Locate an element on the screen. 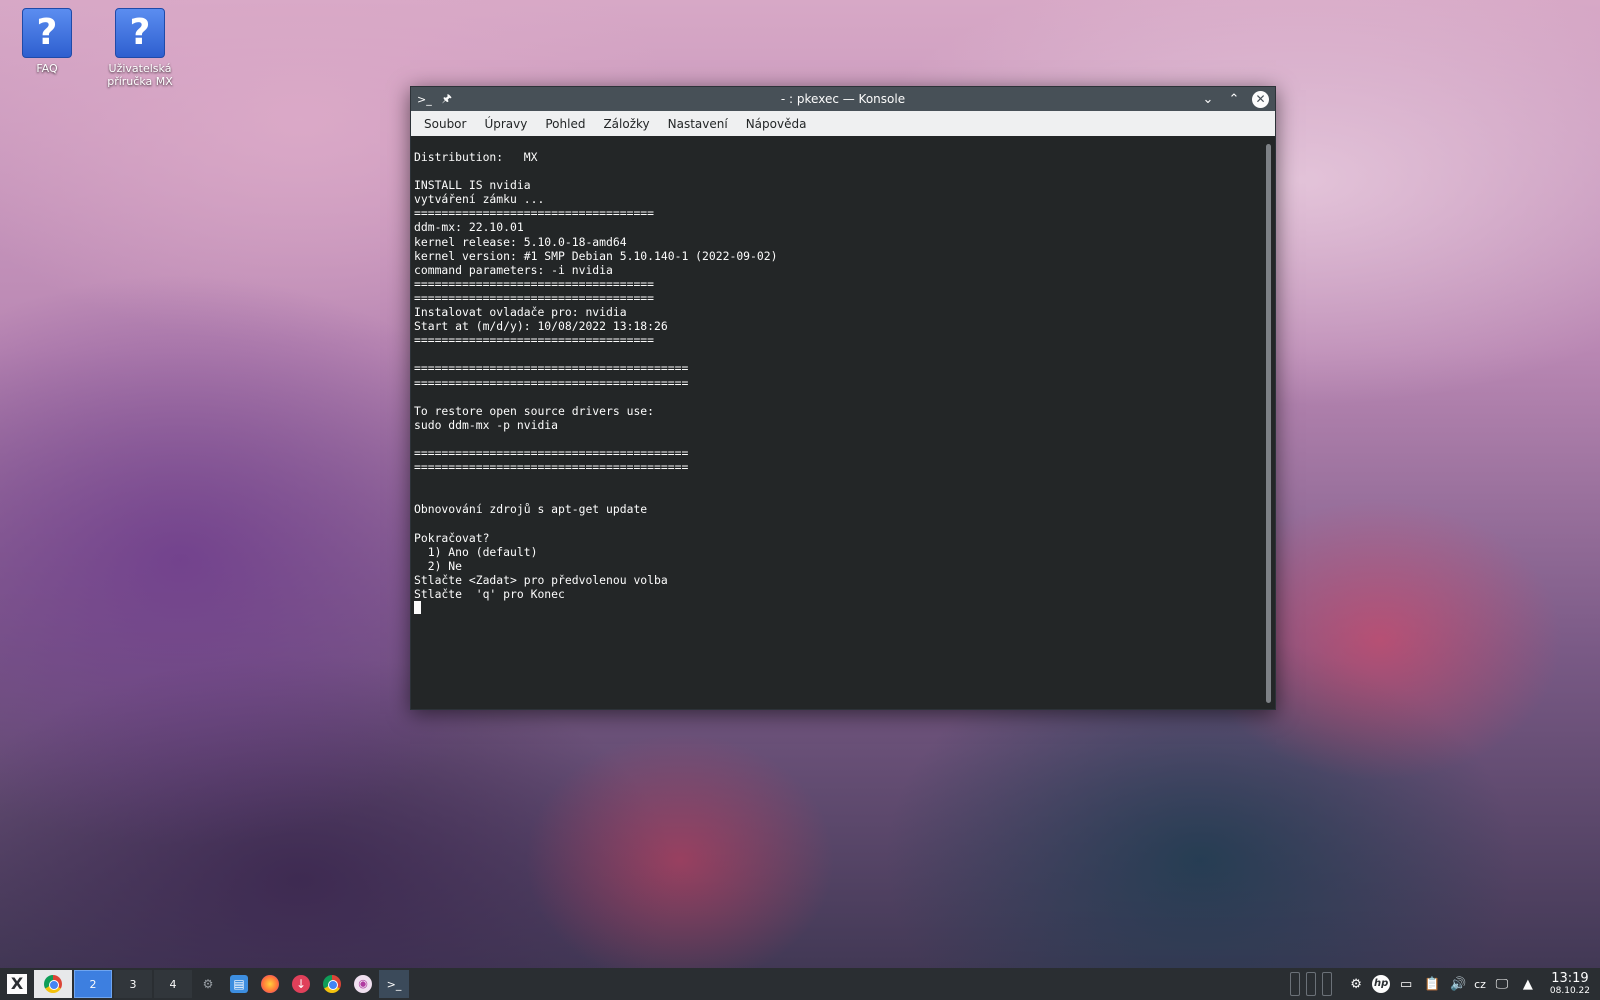  folder-icon: ▤ is located at coordinates (239, 984).